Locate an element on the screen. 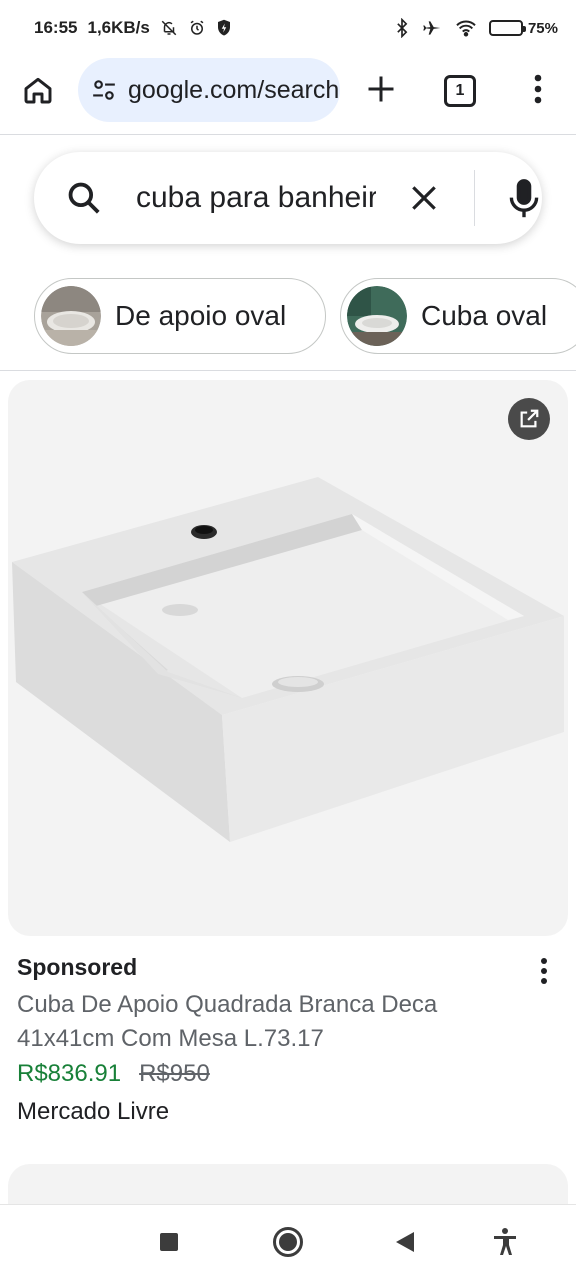 This screenshot has width=576, height=1280. home-circle-icon is located at coordinates (288, 1242).